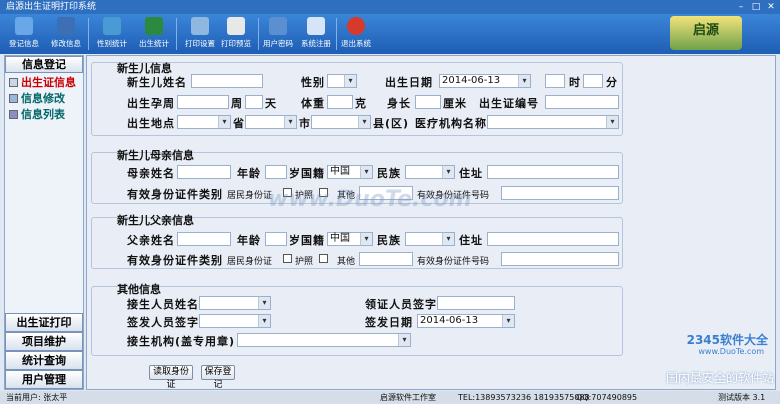 Image resolution: width=780 pixels, height=404 pixels. I want to click on gestation-week-input, so click(203, 102).